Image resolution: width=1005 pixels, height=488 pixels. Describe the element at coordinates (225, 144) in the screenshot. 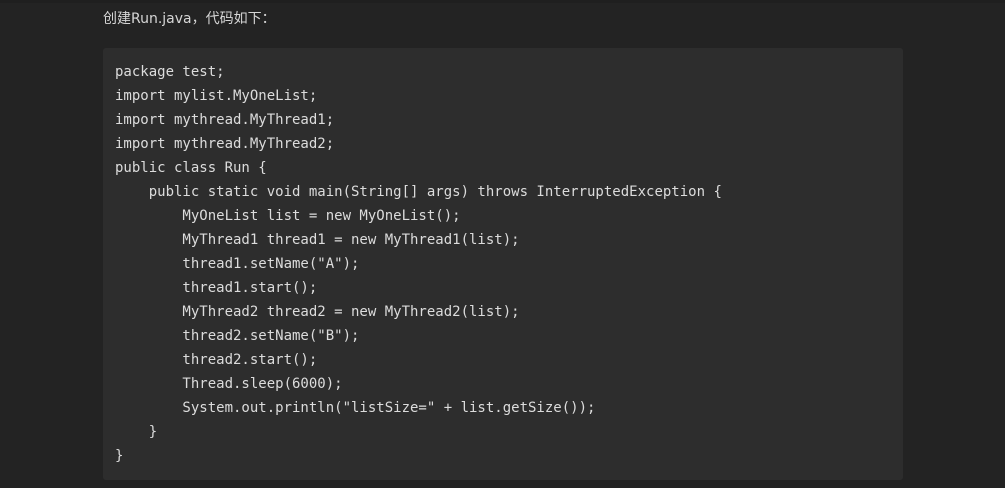

I see `code-line: import mythread.MyThread2;` at that location.